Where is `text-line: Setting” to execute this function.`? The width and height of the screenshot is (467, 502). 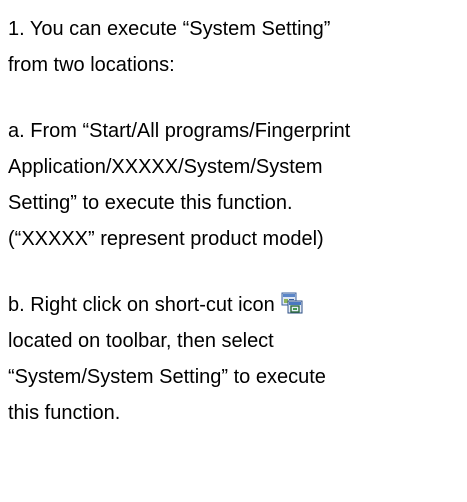 text-line: Setting” to execute this function. is located at coordinates (150, 203).